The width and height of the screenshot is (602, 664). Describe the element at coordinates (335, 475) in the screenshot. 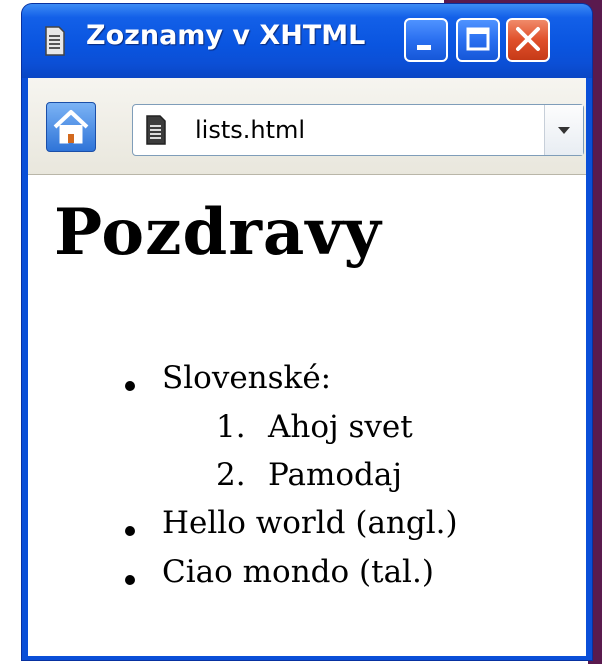

I see `ordered-list-item: Pamodaj` at that location.